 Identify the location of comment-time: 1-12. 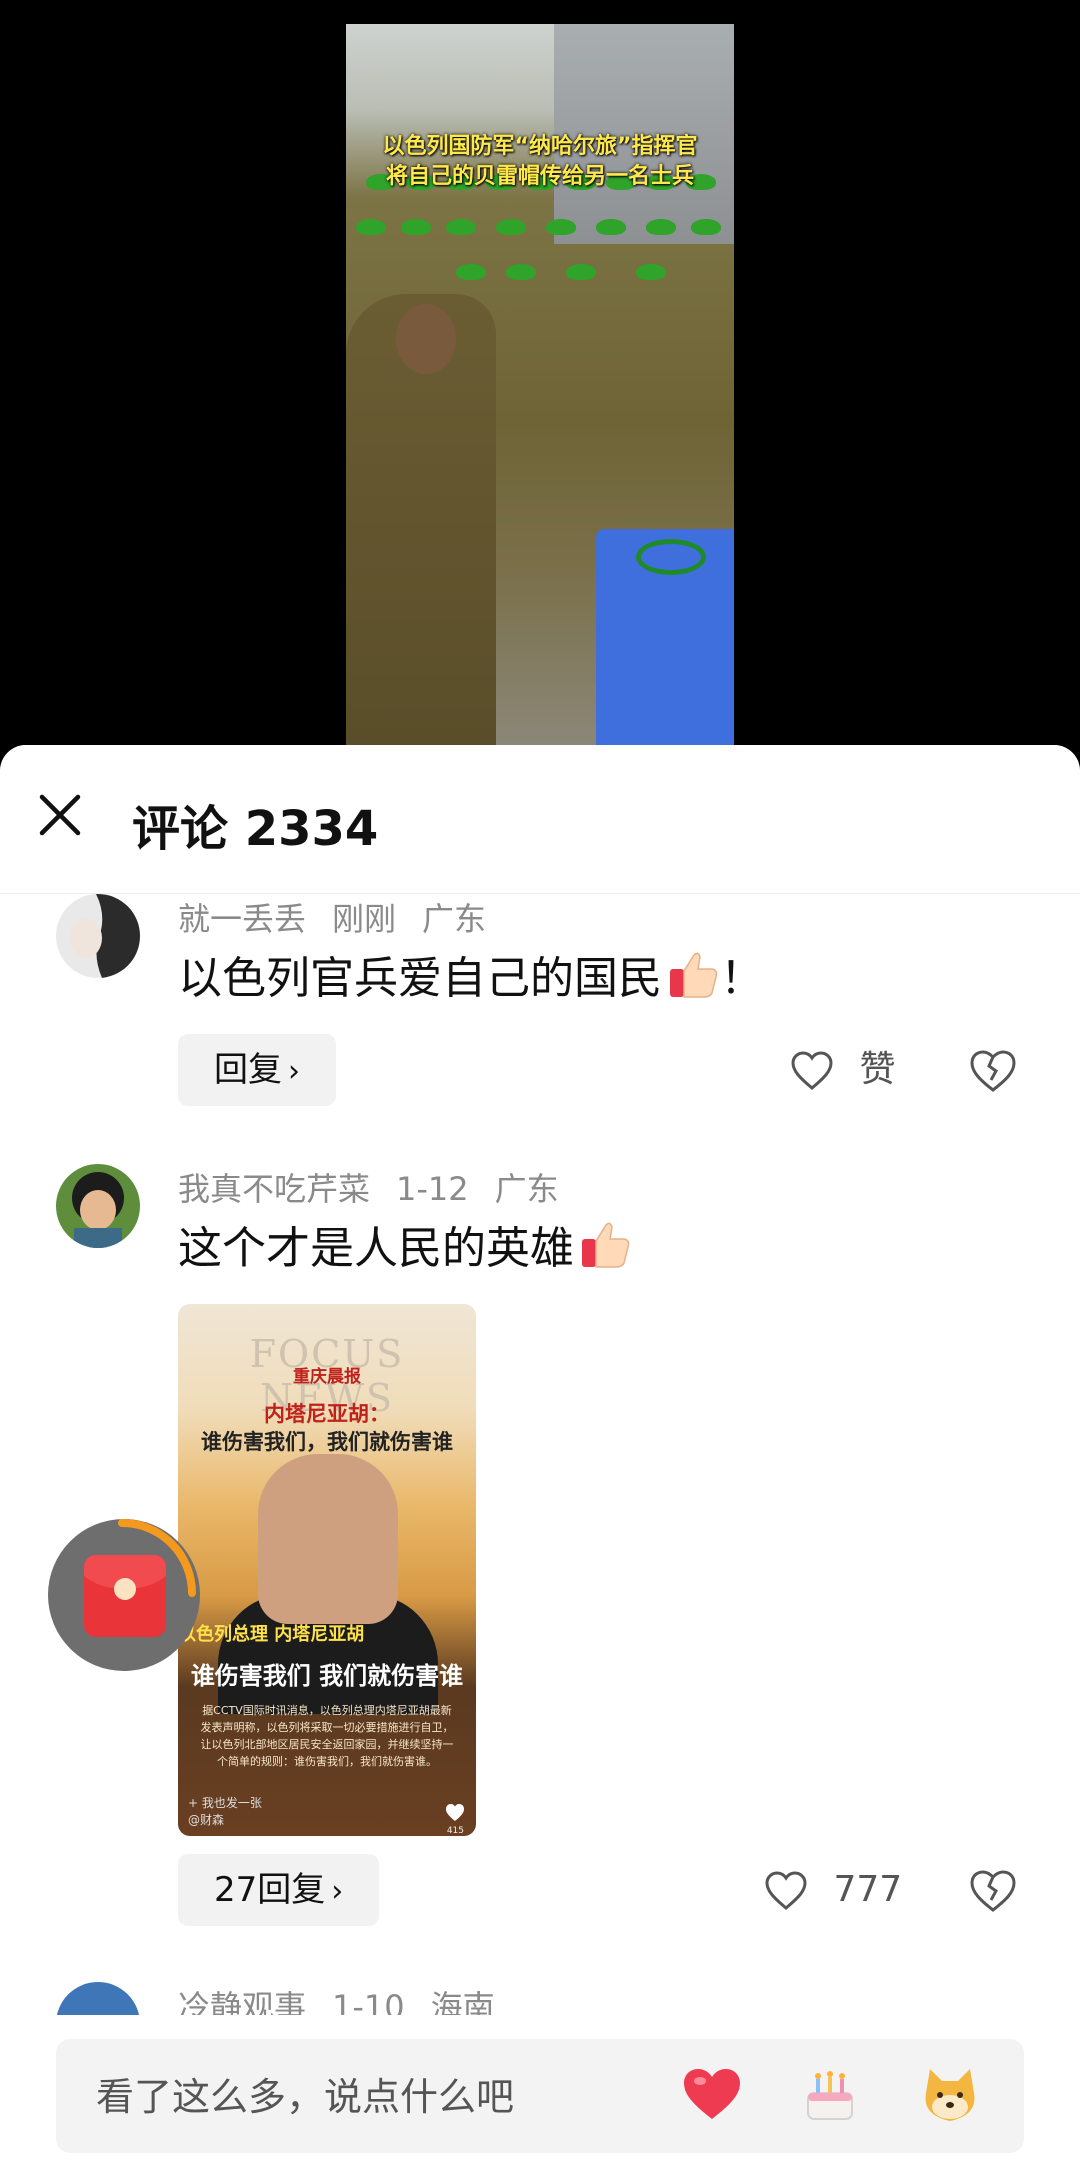
(432, 1189).